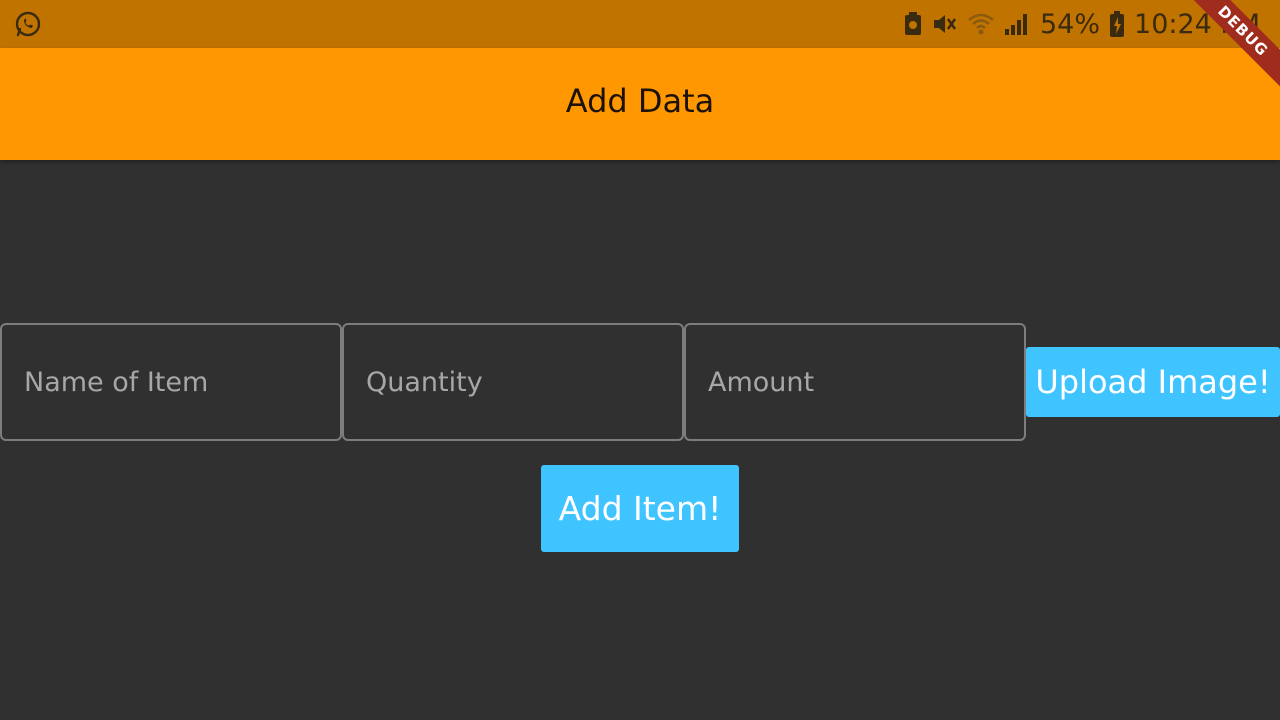 The width and height of the screenshot is (1280, 720). Describe the element at coordinates (28, 24) in the screenshot. I see `whatsapp-icon` at that location.